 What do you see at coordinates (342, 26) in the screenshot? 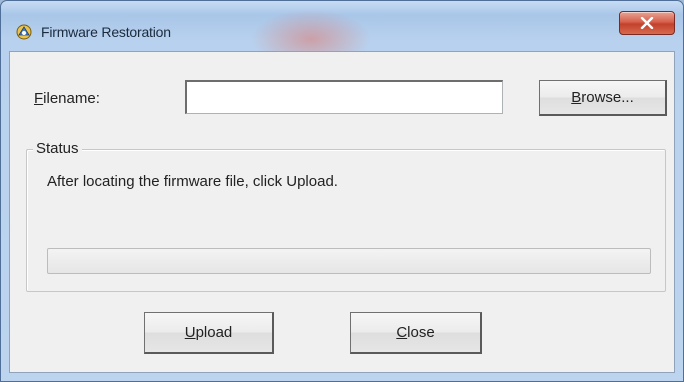
I see `title-bar: Firmware Restoration` at bounding box center [342, 26].